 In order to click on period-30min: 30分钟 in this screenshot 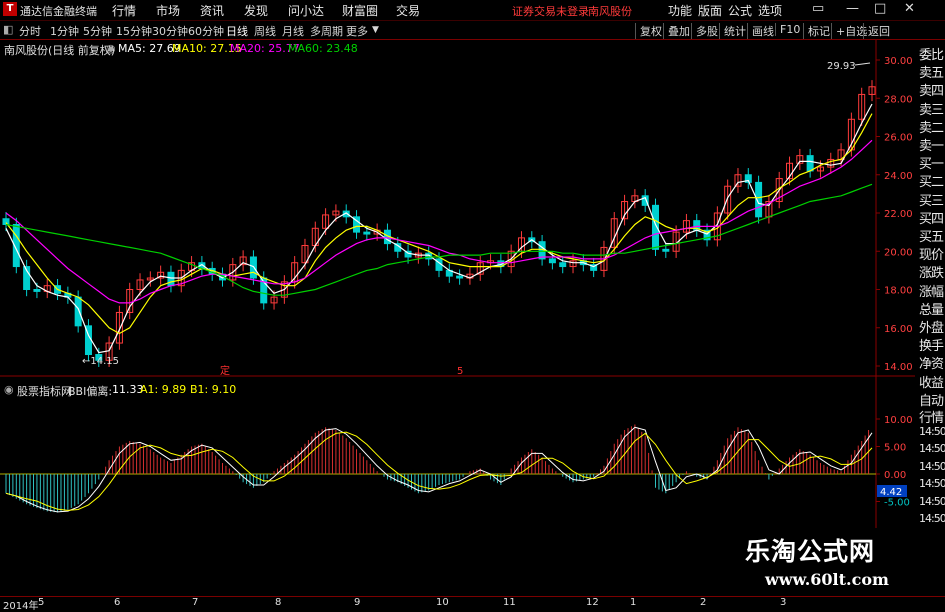, I will do `click(170, 31)`.